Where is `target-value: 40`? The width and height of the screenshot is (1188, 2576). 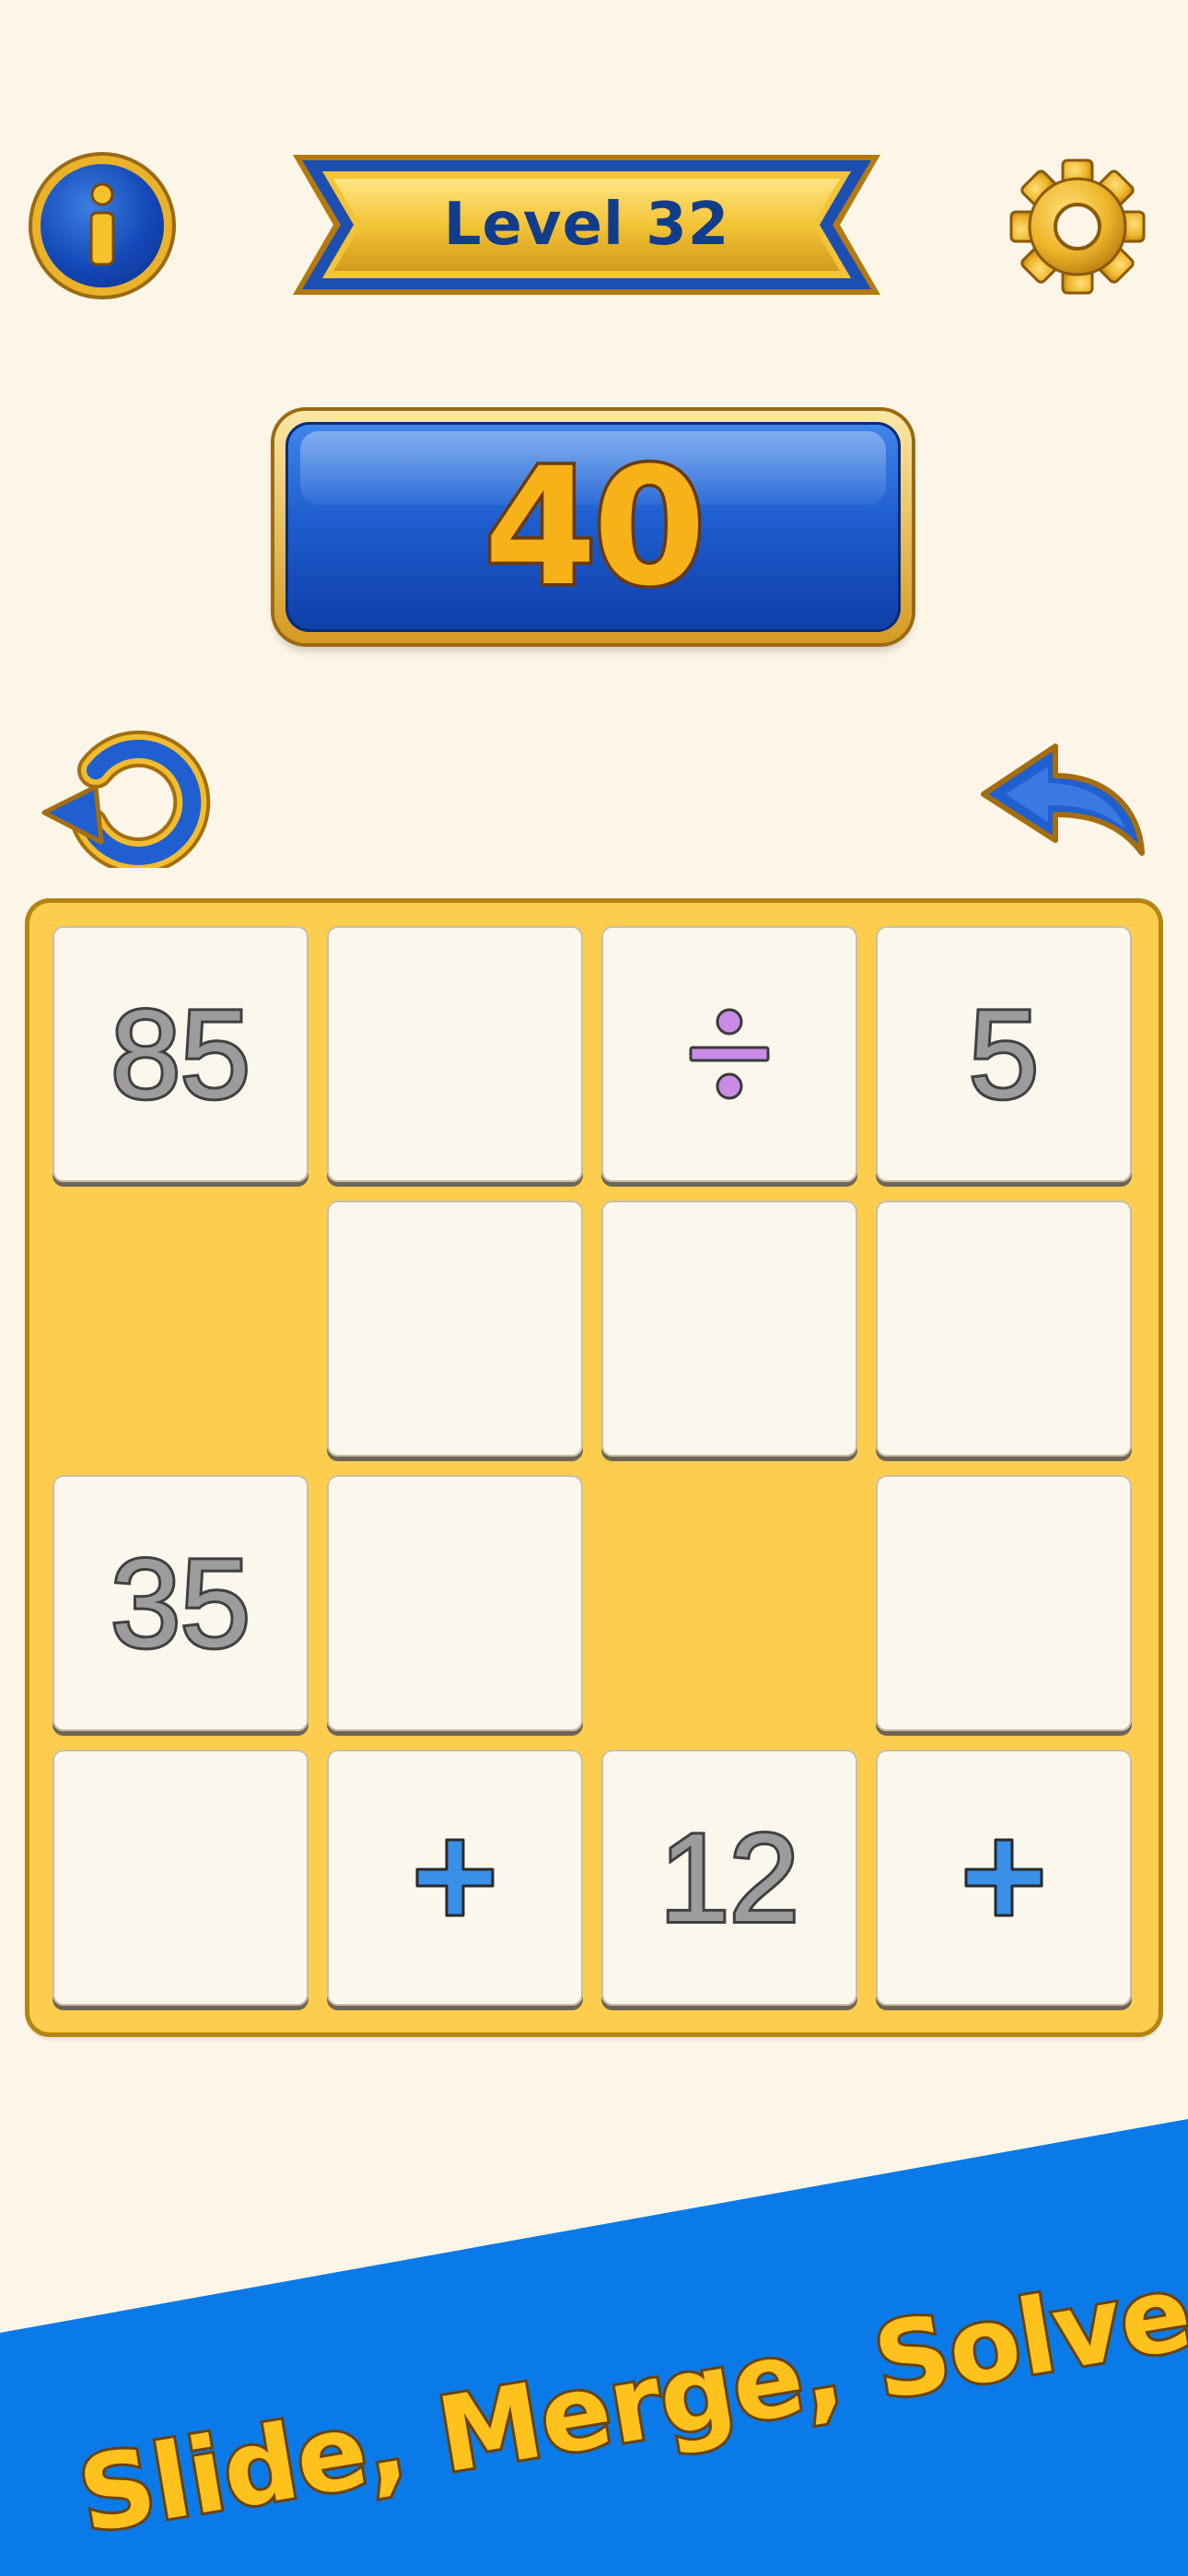 target-value: 40 is located at coordinates (595, 527).